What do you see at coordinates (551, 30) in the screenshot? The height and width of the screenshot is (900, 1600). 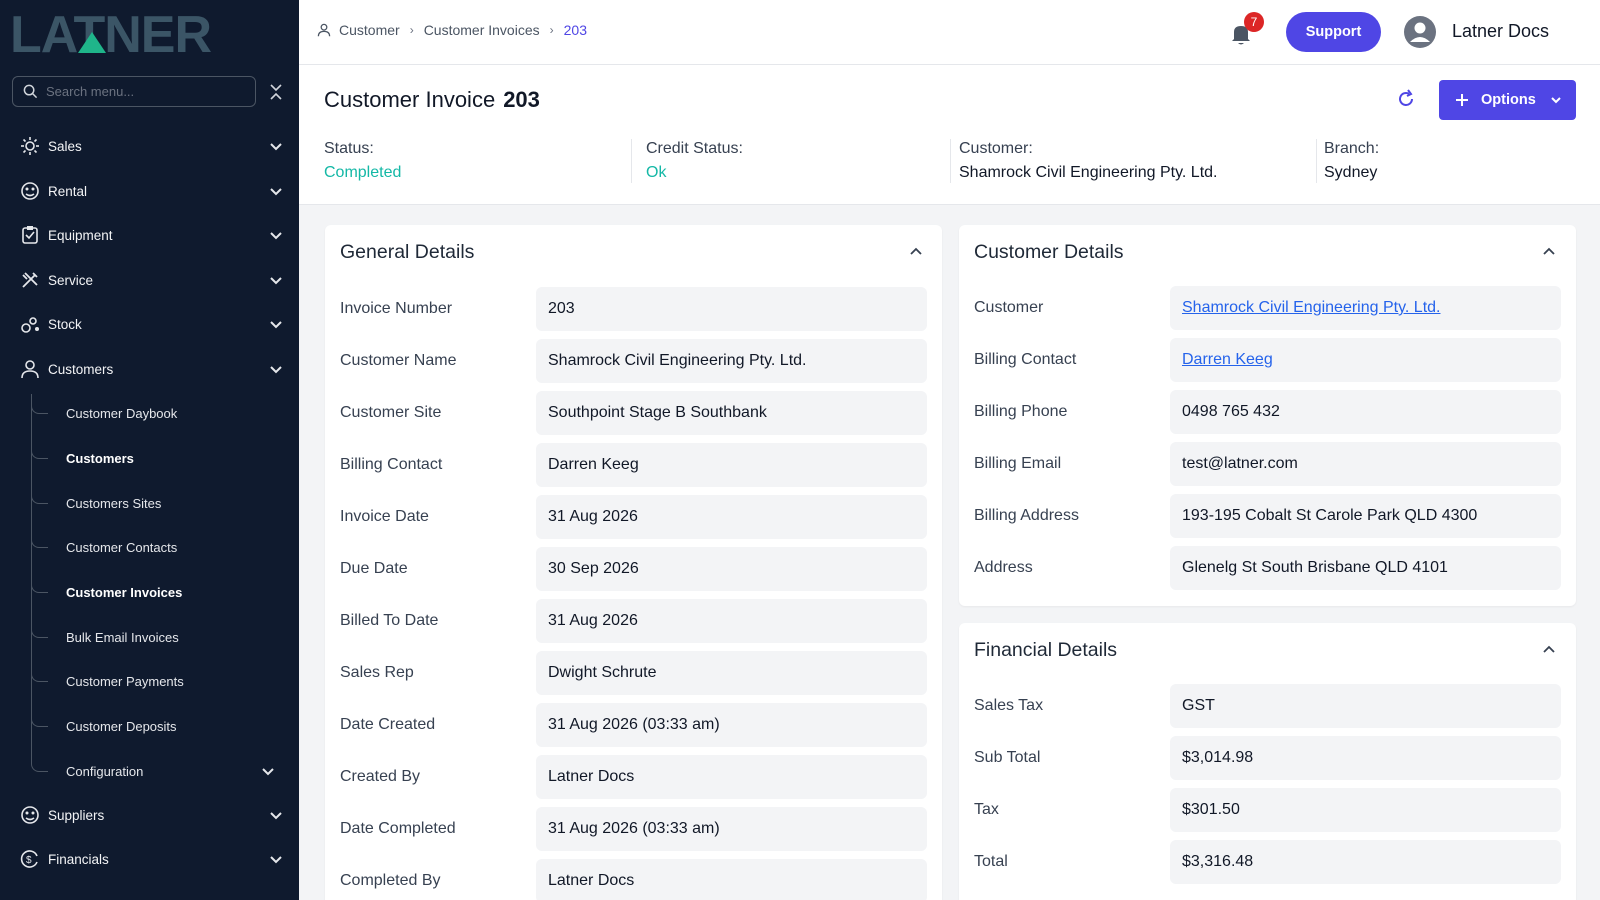 I see `chevron-right-icon: ›` at bounding box center [551, 30].